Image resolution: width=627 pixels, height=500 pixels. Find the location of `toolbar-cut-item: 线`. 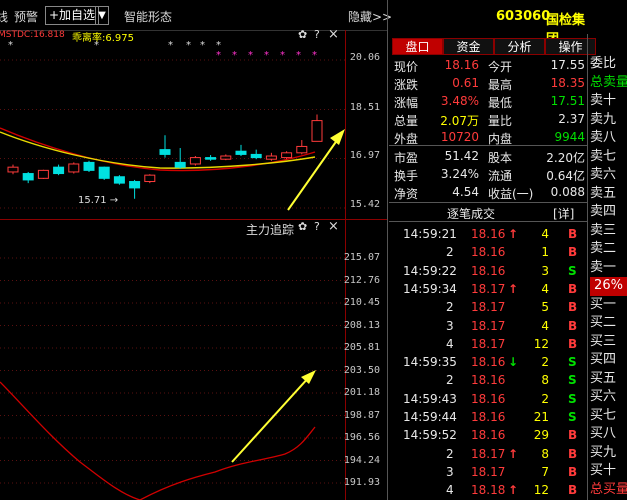

toolbar-cut-item: 线 is located at coordinates (4, 16).